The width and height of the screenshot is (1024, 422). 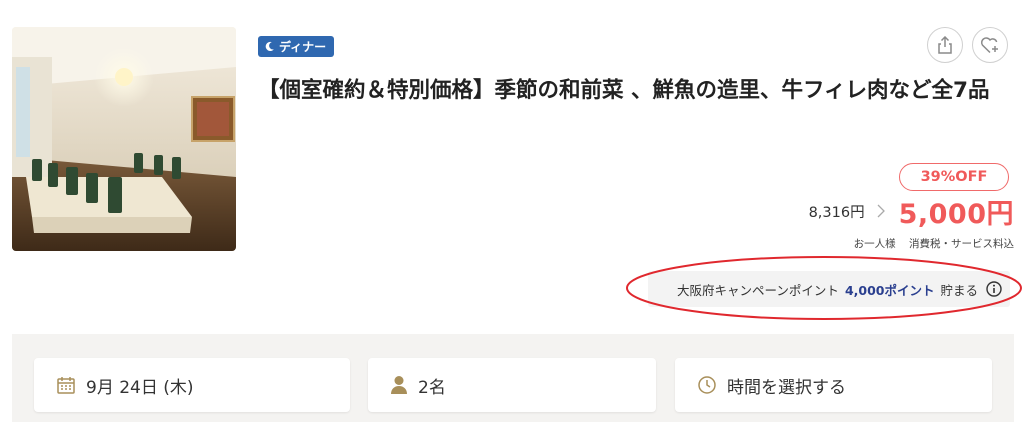 I want to click on moon-icon, so click(x=269, y=46).